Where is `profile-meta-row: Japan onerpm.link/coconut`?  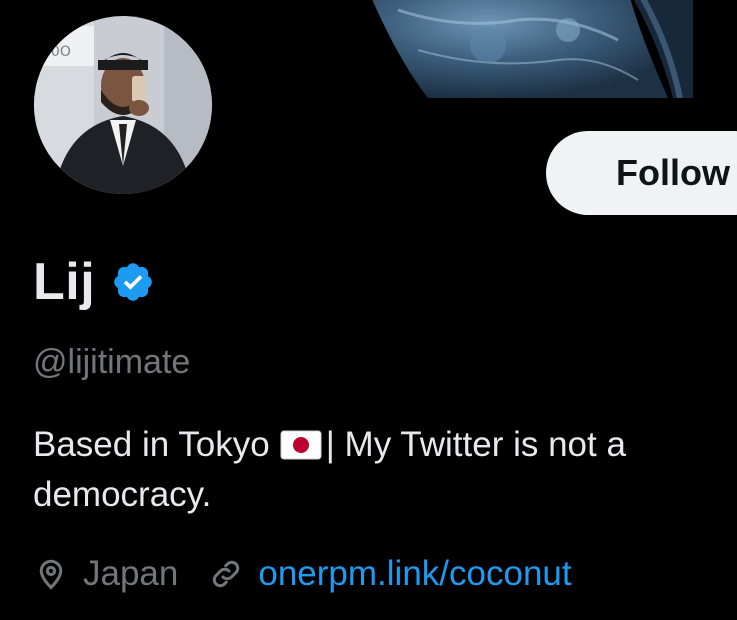 profile-meta-row: Japan onerpm.link/coconut is located at coordinates (302, 574).